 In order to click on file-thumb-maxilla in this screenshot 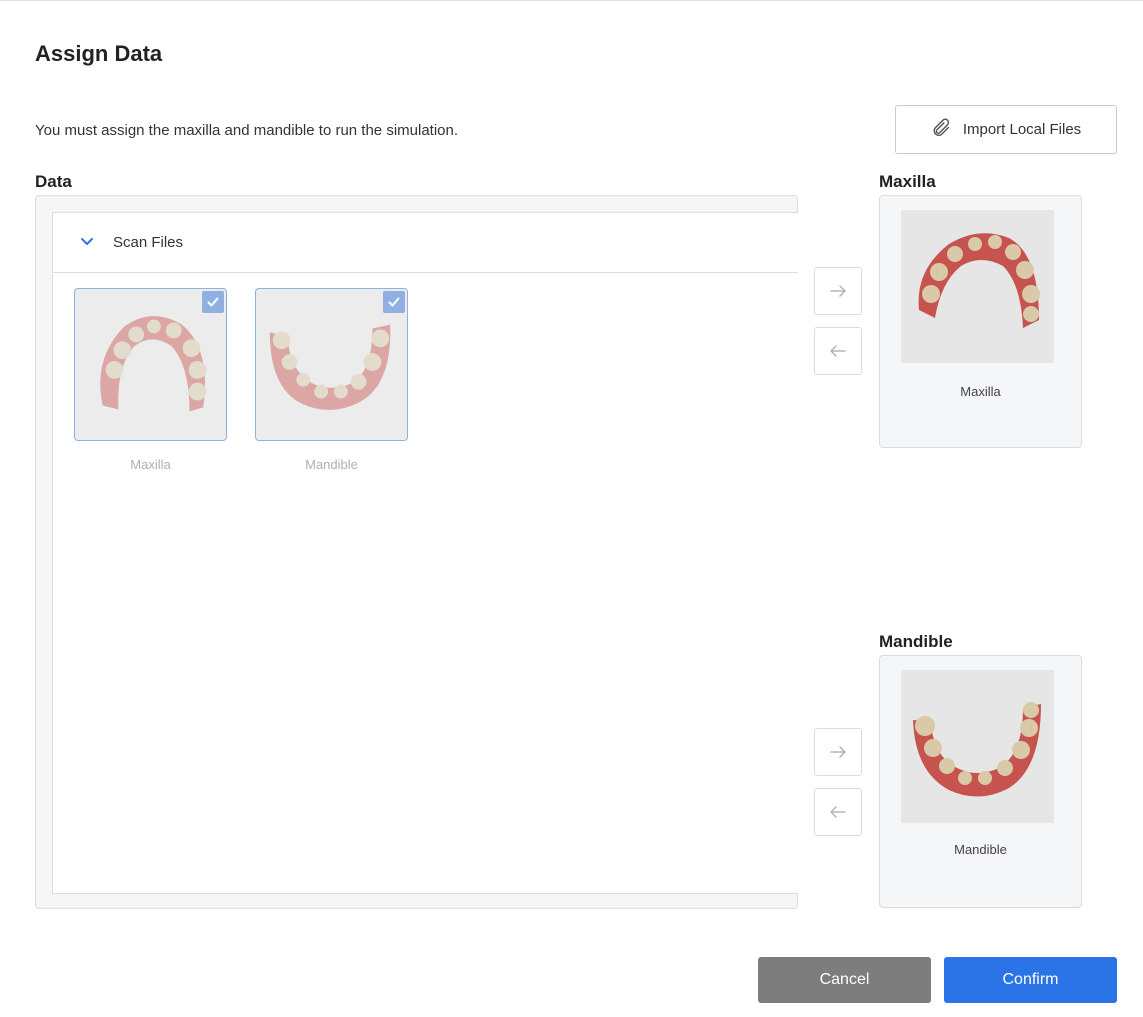, I will do `click(150, 364)`.